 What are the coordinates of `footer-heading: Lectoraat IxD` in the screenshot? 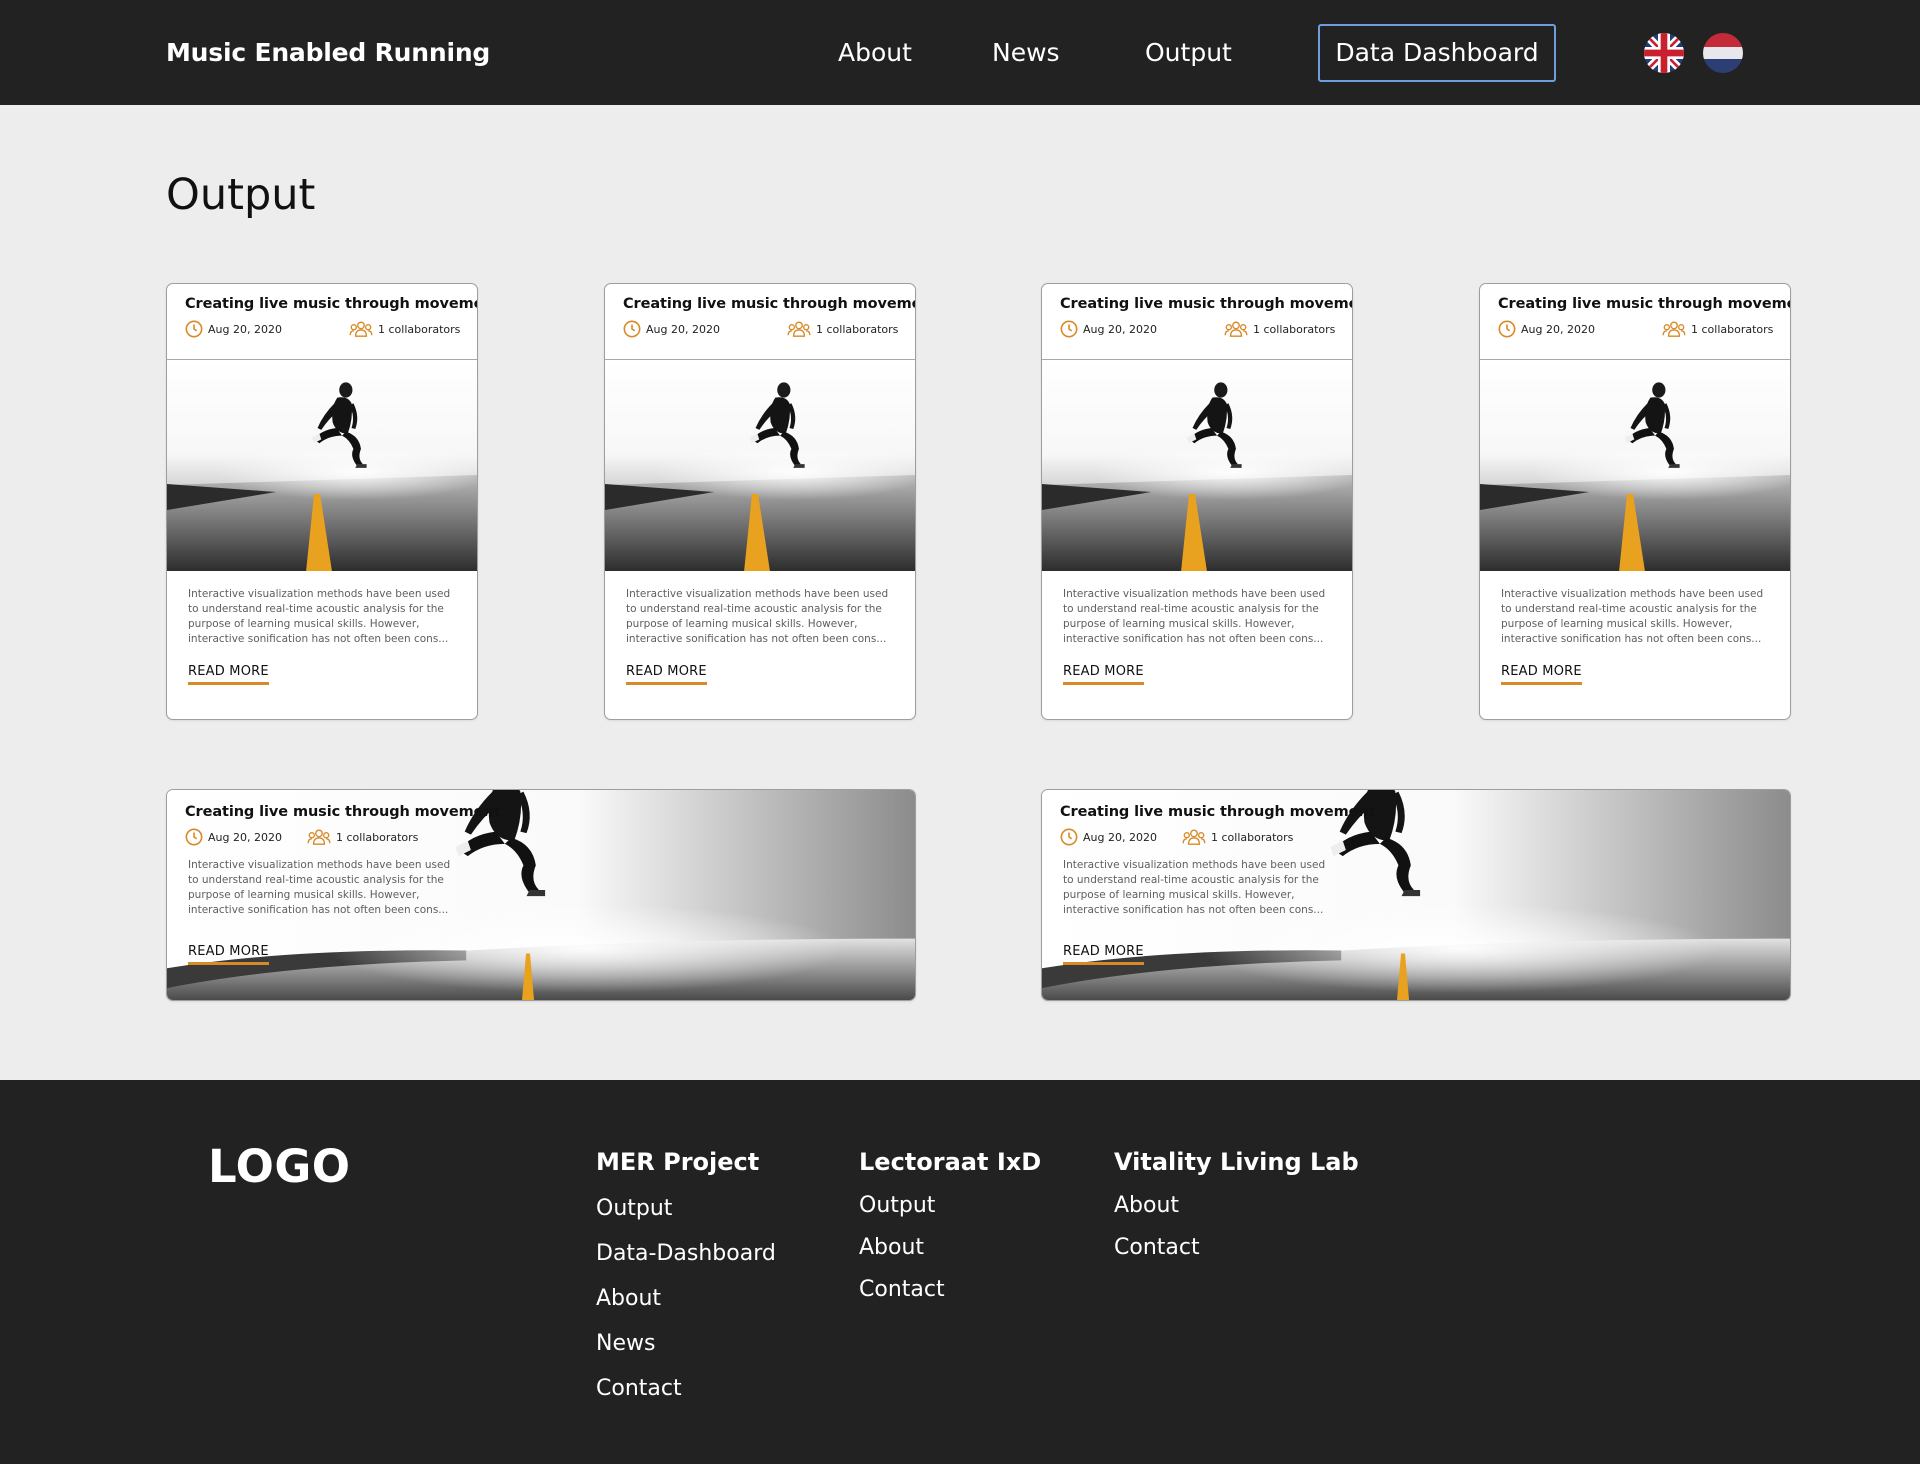 It's located at (950, 1162).